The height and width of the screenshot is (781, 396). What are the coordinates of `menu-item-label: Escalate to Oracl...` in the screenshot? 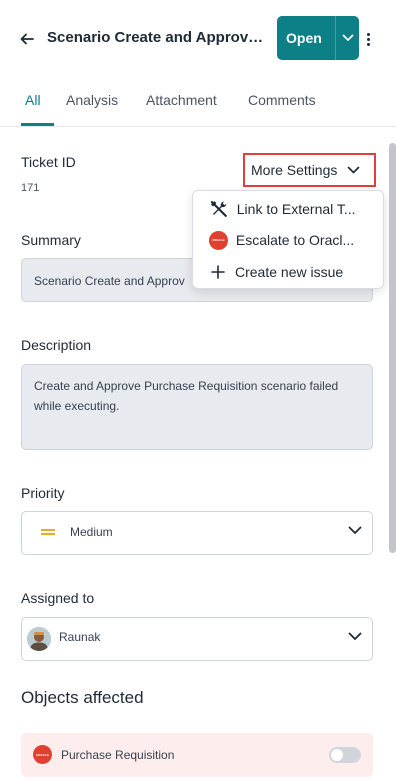 It's located at (295, 240).